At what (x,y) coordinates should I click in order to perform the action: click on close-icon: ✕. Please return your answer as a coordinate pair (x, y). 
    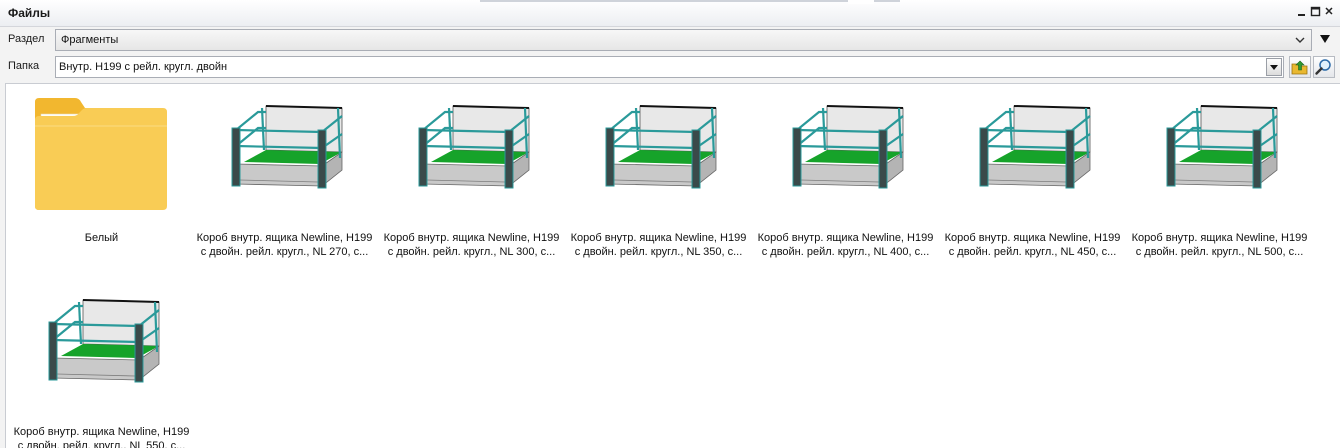
    Looking at the image, I should click on (1329, 12).